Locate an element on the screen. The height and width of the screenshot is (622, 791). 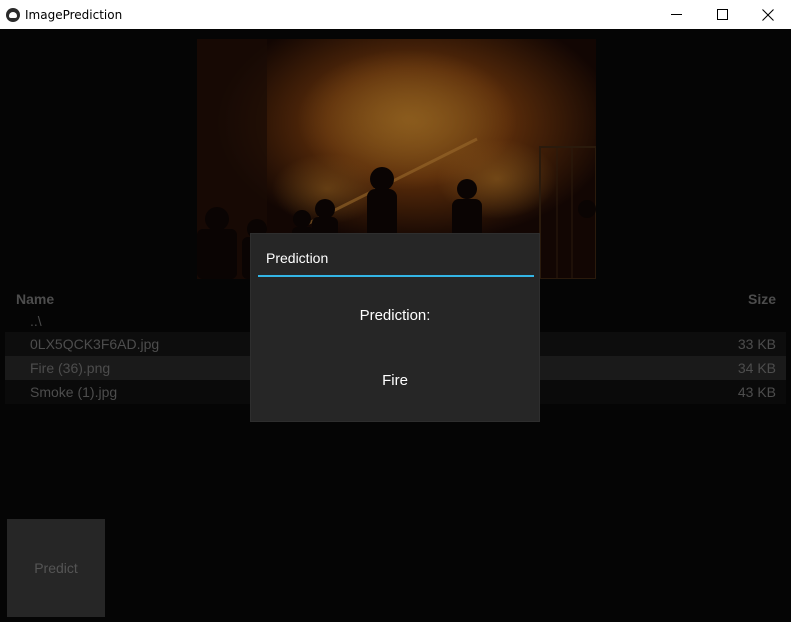
maximize-button is located at coordinates (722, 14).